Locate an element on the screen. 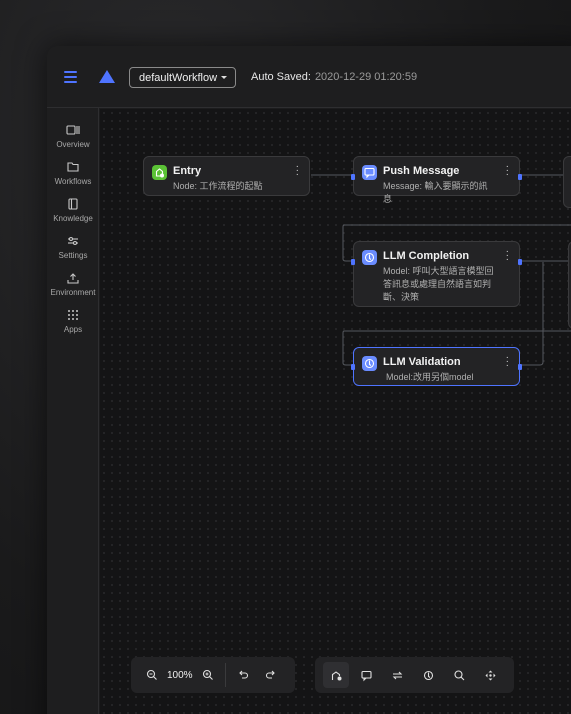  search-button is located at coordinates (459, 675).